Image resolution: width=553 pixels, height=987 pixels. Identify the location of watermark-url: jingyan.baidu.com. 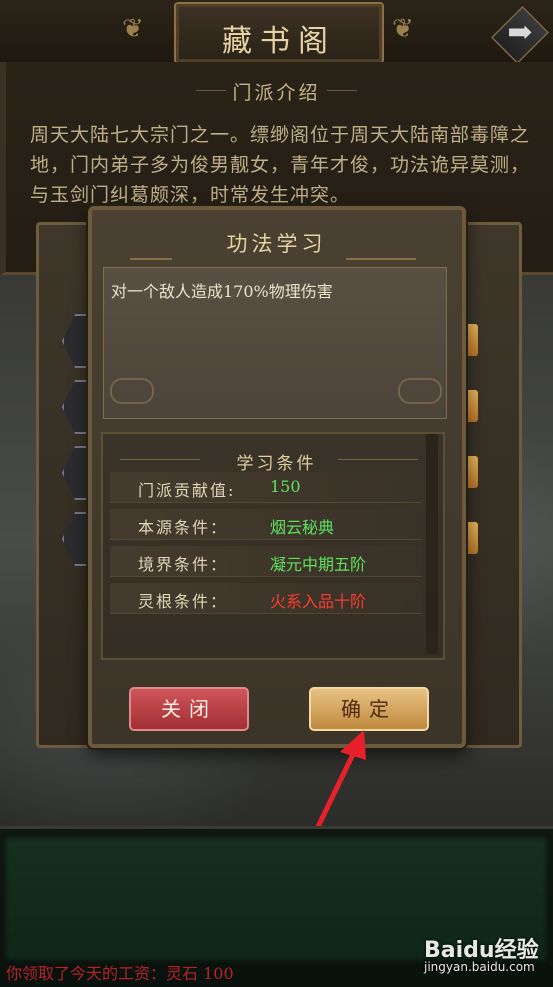
(479, 967).